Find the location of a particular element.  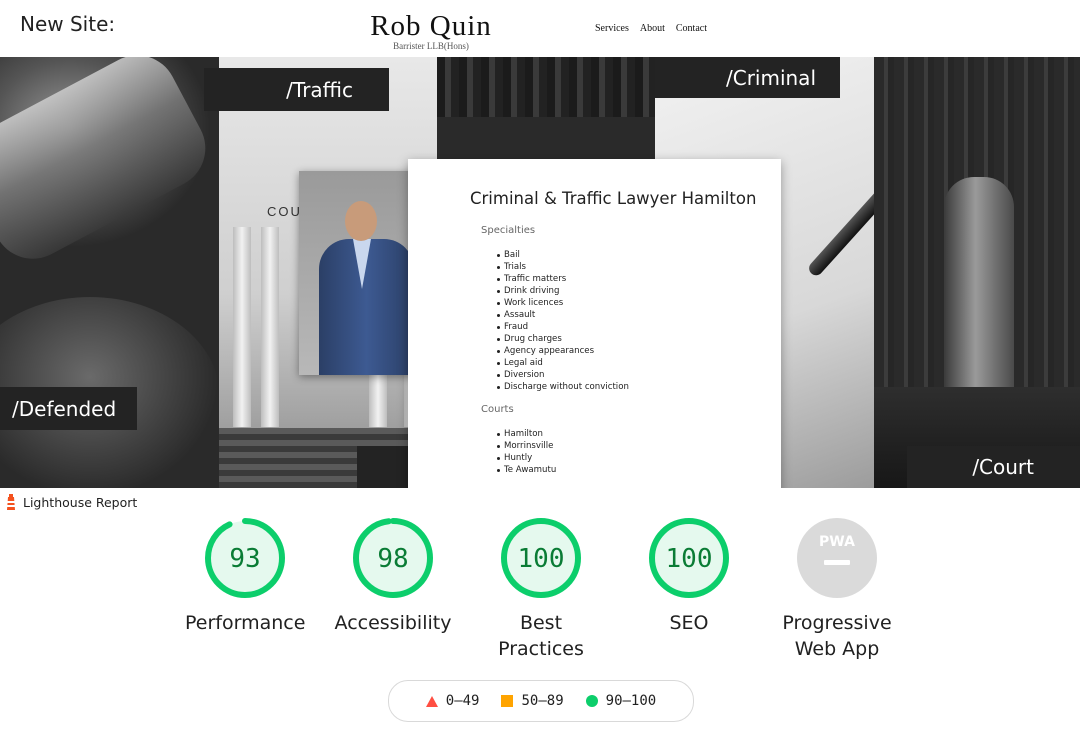

defended-tag-link: /Defended is located at coordinates (68, 408).